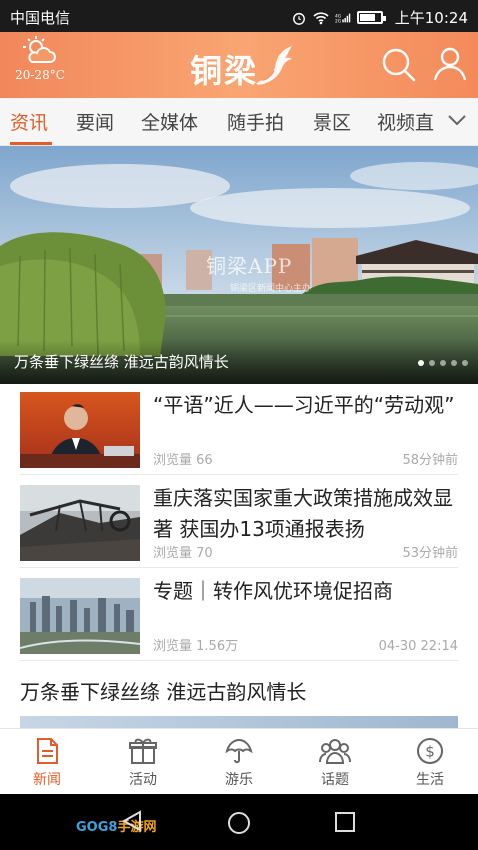  What do you see at coordinates (321, 17) in the screenshot?
I see `wifi-icon` at bounding box center [321, 17].